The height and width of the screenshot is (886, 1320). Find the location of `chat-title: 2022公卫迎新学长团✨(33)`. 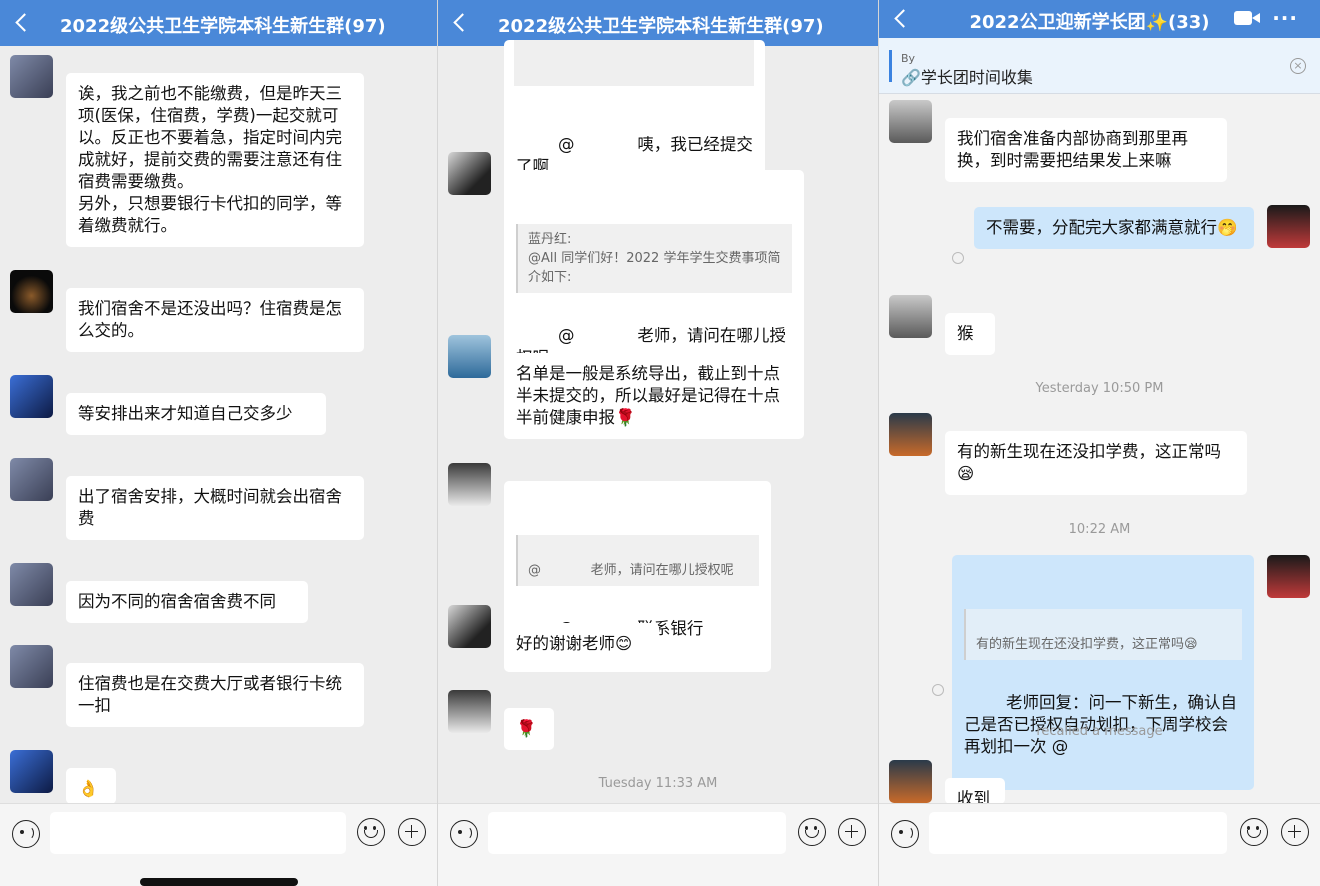

chat-title: 2022公卫迎新学长团✨(33) is located at coordinates (1089, 22).